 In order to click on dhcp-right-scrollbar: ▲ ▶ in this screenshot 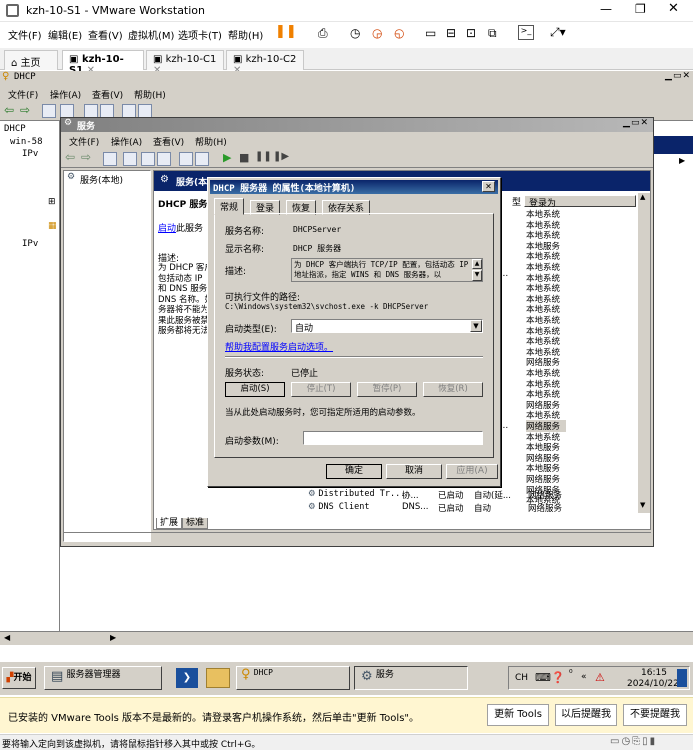, I will do `click(684, 388)`.